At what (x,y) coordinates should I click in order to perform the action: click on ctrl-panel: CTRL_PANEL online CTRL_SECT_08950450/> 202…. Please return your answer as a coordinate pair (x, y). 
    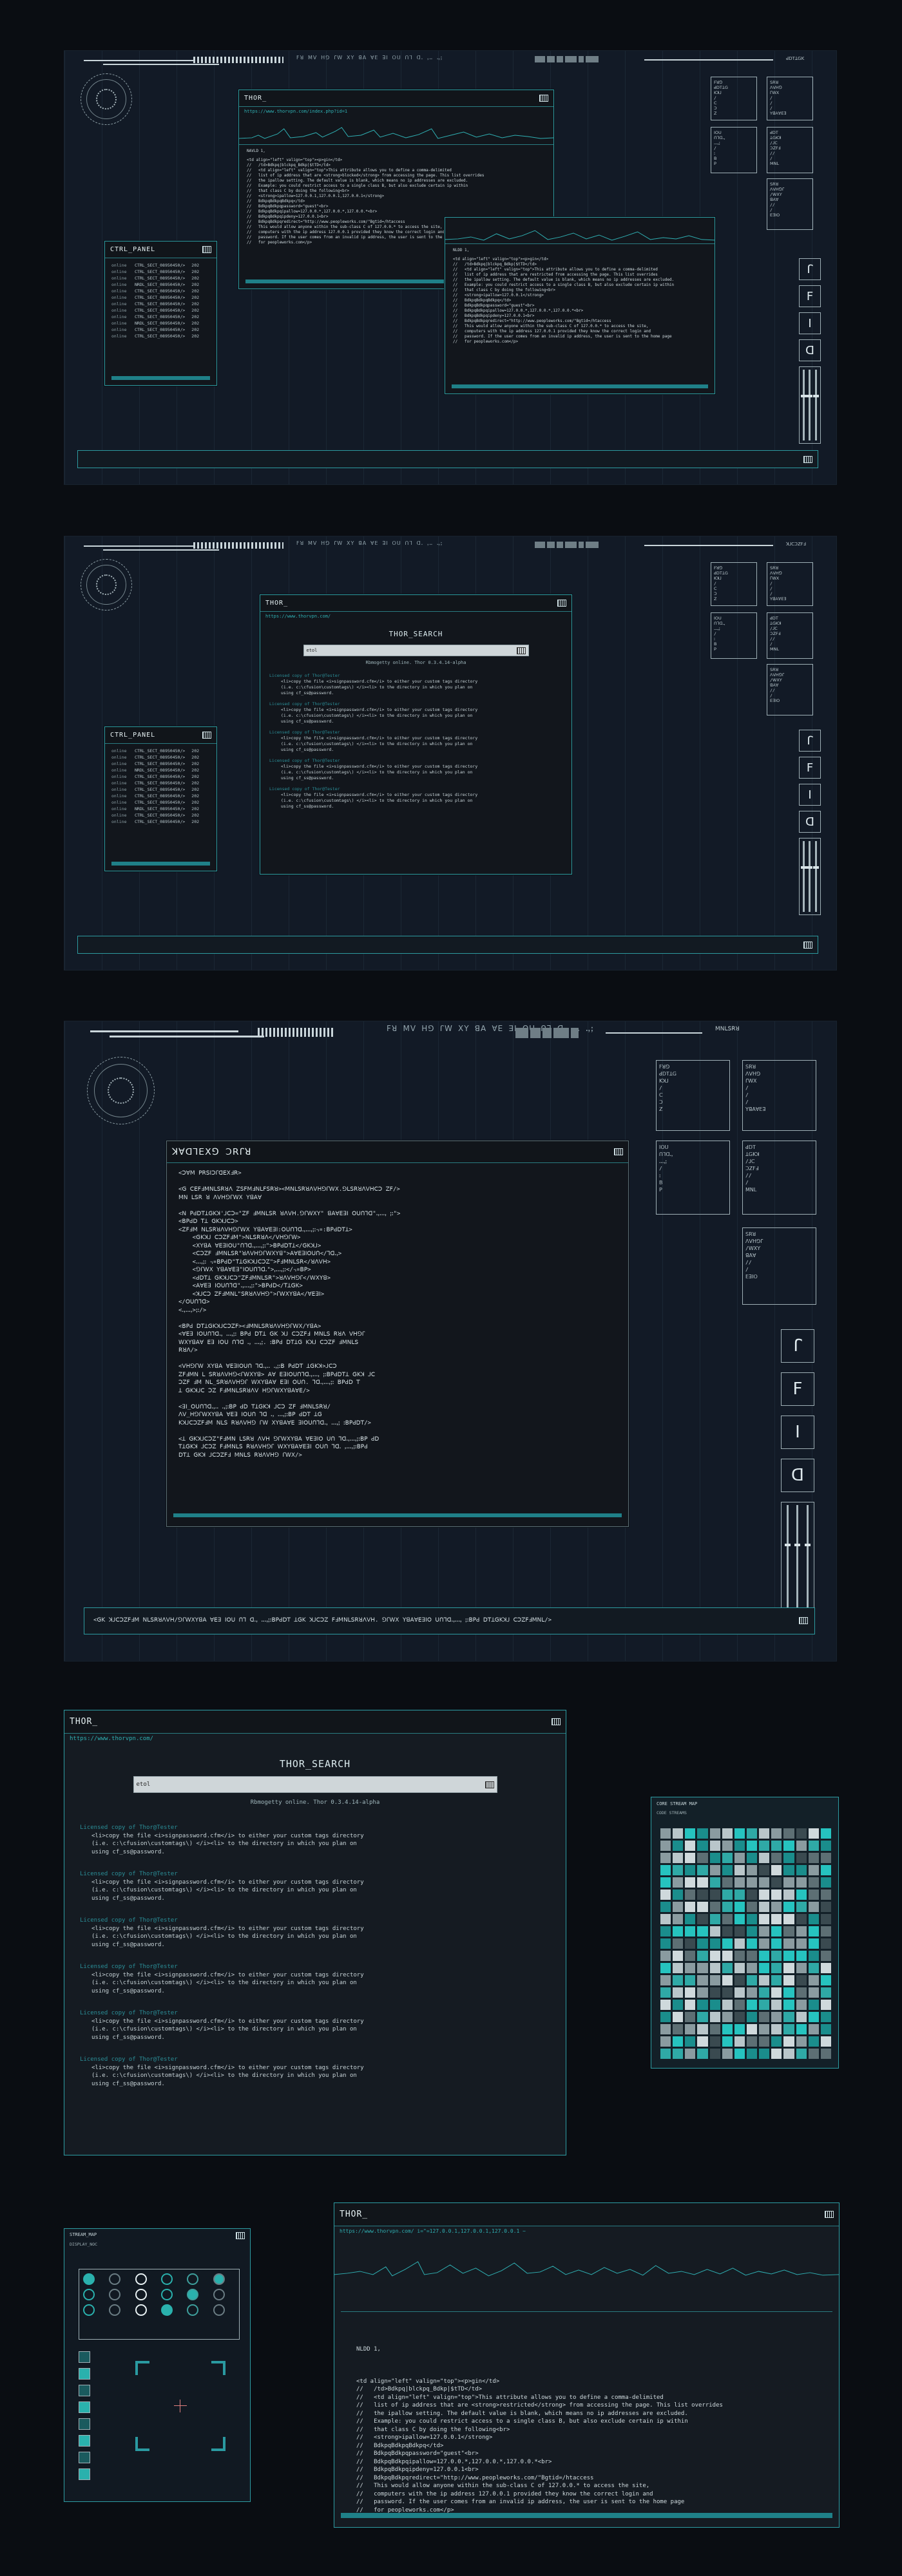
    Looking at the image, I should click on (160, 313).